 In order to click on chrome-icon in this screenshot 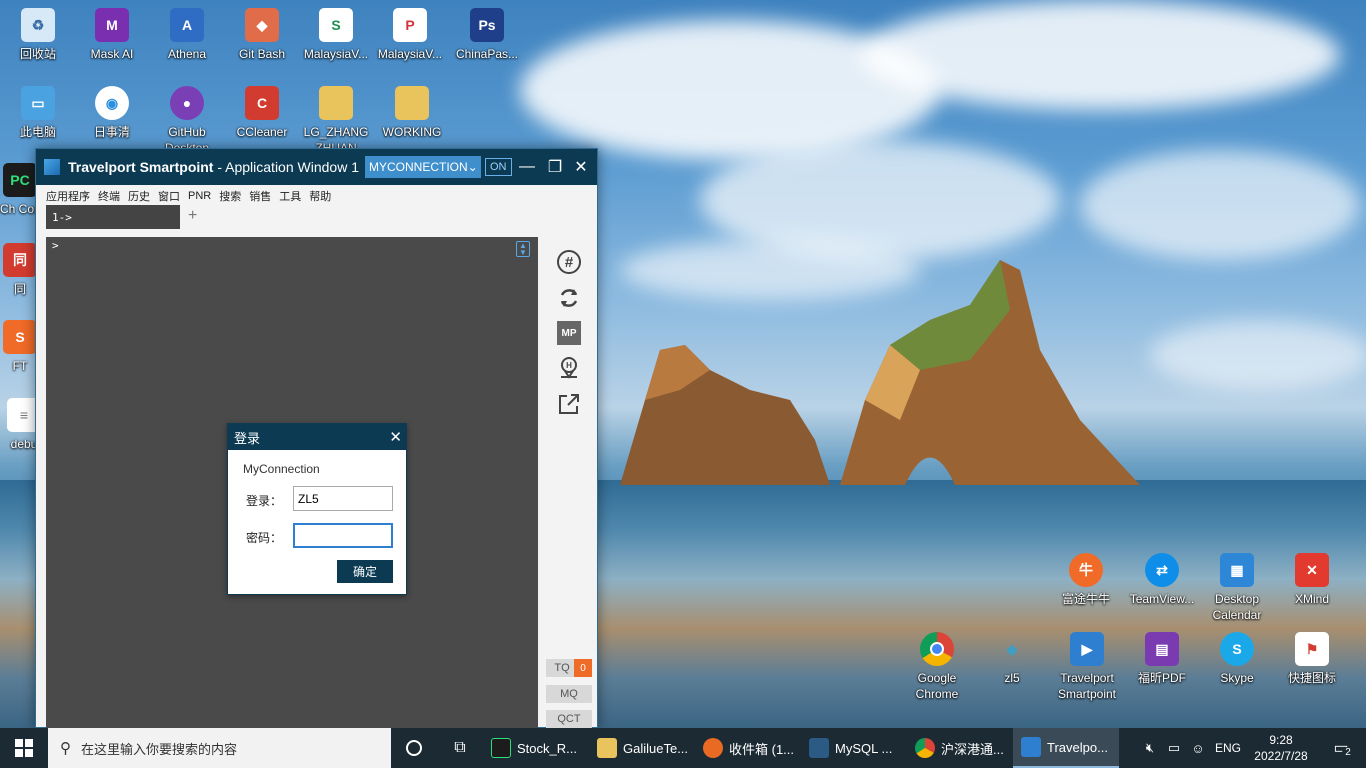, I will do `click(937, 649)`.